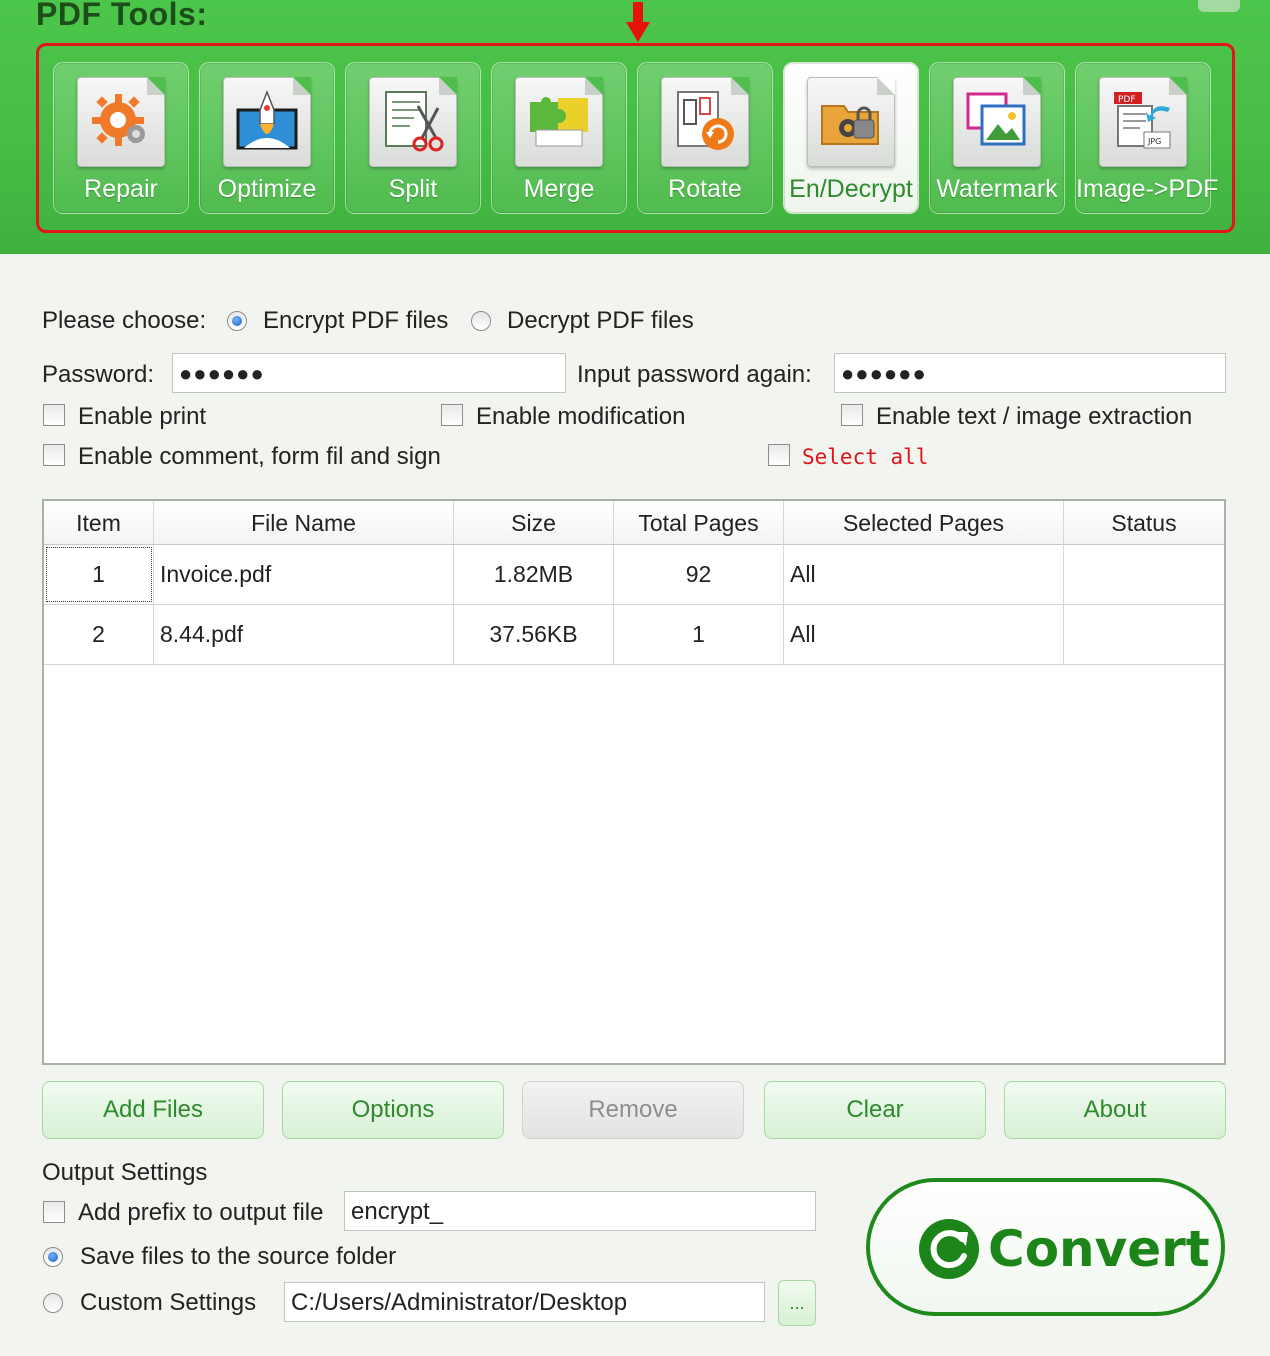 The height and width of the screenshot is (1356, 1270). I want to click on tool-label: Split, so click(413, 189).